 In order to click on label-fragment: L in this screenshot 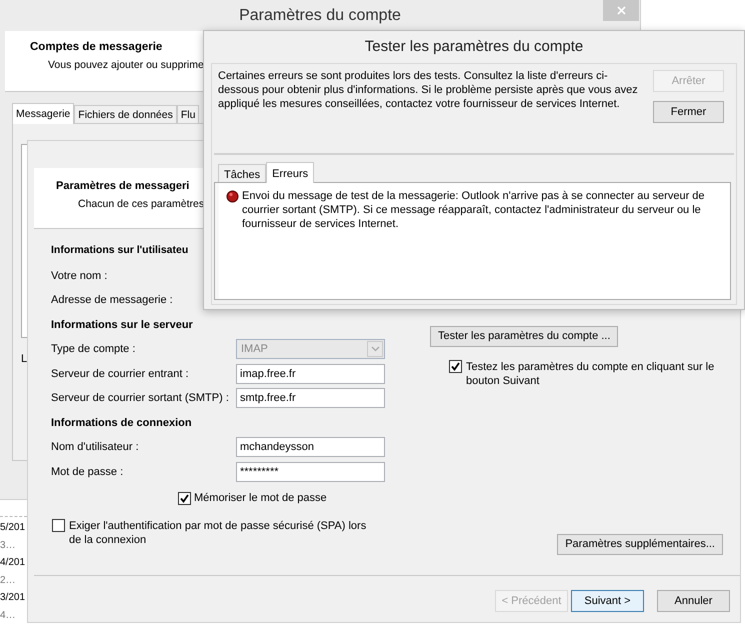, I will do `click(24, 359)`.